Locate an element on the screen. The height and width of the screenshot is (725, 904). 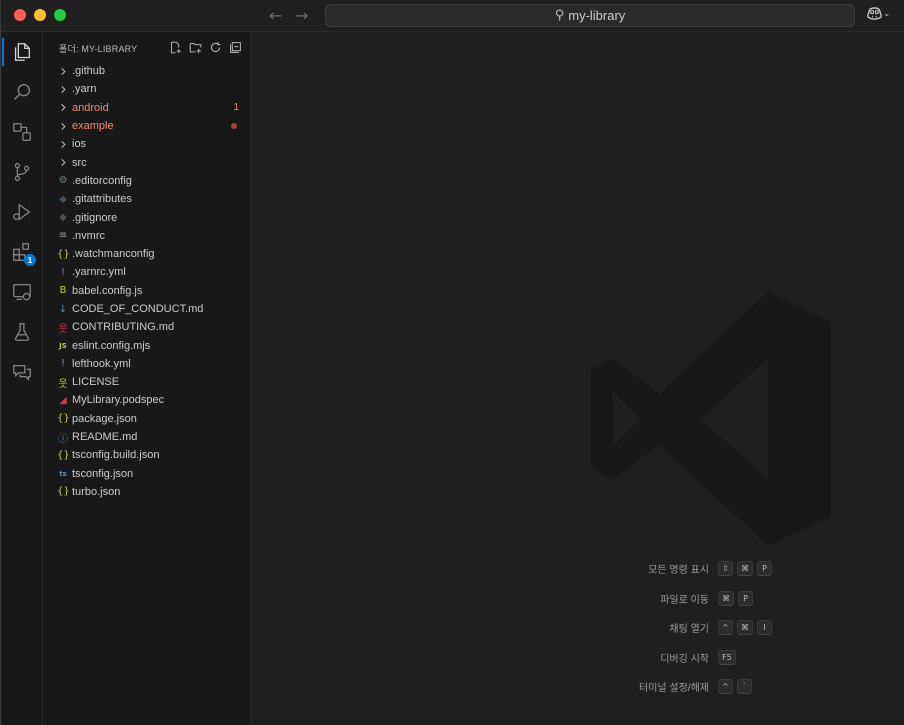
tree-item-label: README.md is located at coordinates (105, 437).